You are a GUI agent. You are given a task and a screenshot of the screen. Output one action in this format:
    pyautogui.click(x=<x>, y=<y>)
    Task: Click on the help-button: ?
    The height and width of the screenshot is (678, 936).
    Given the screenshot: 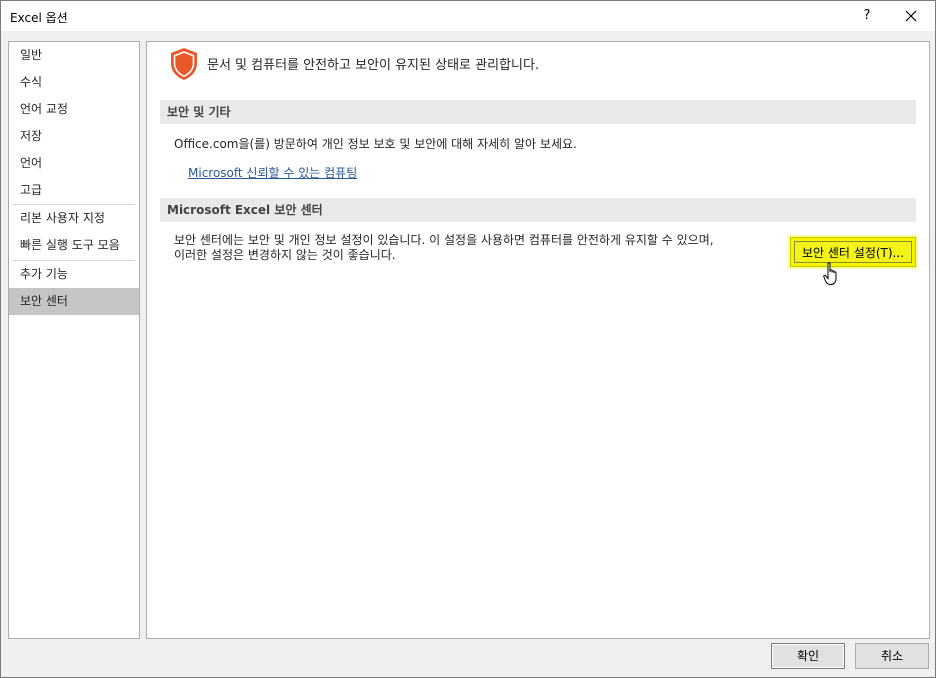 What is the action you would take?
    pyautogui.click(x=867, y=16)
    